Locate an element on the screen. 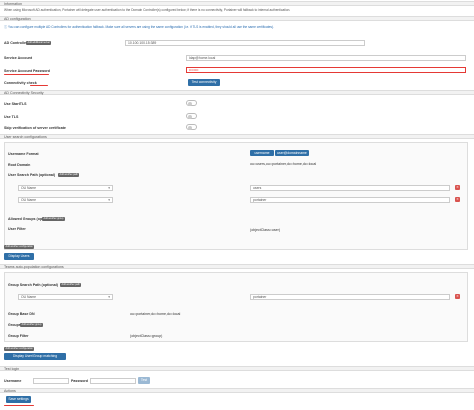 The height and width of the screenshot is (410, 474). add-configuration-button: Add another configuration is located at coordinates (19, 247).